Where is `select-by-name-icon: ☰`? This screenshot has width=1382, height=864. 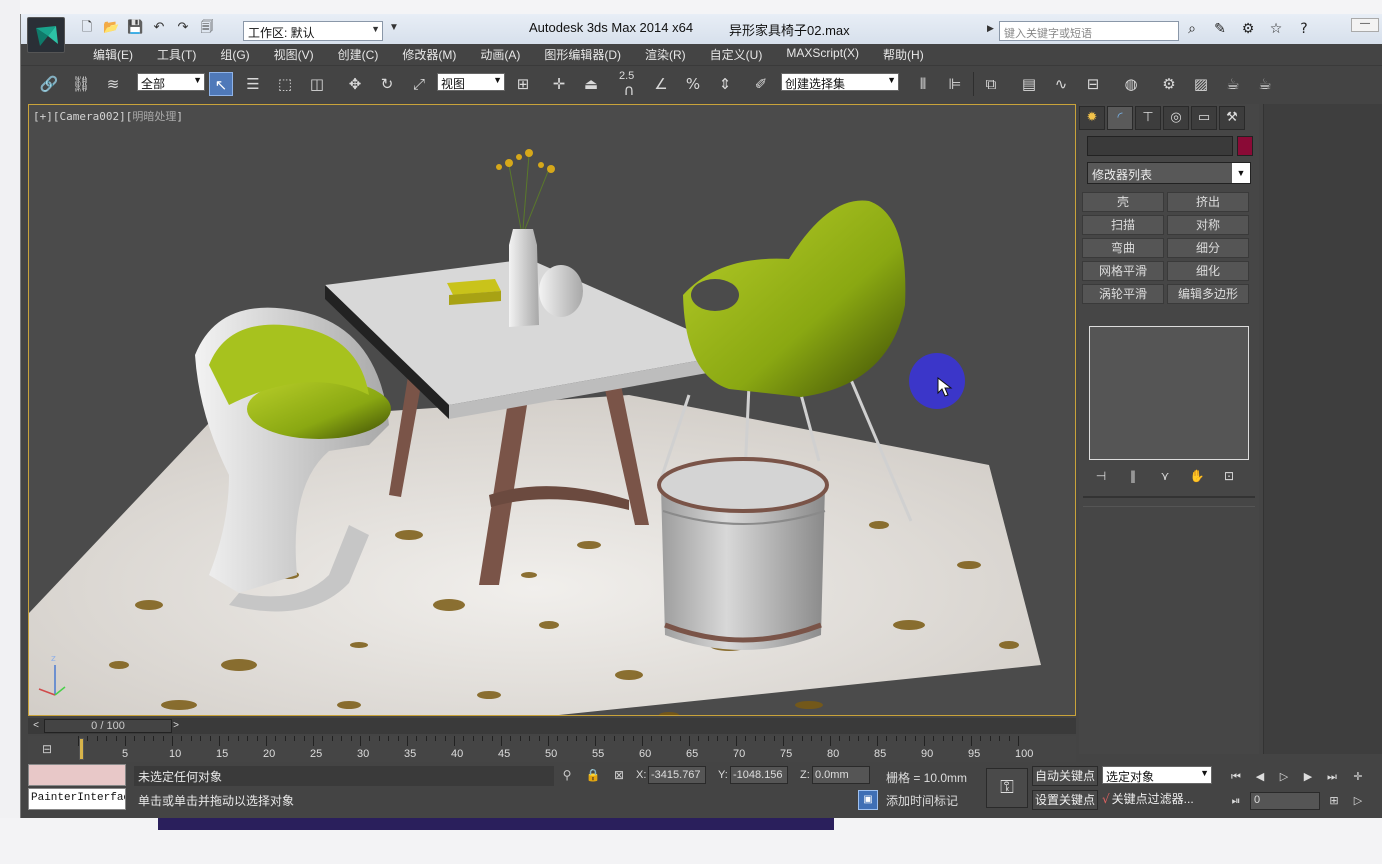
select-by-name-icon: ☰ is located at coordinates (253, 84).